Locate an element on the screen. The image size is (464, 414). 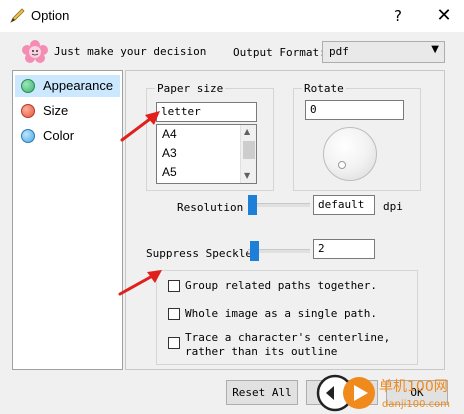
paper-size-input: letter is located at coordinates (206, 112).